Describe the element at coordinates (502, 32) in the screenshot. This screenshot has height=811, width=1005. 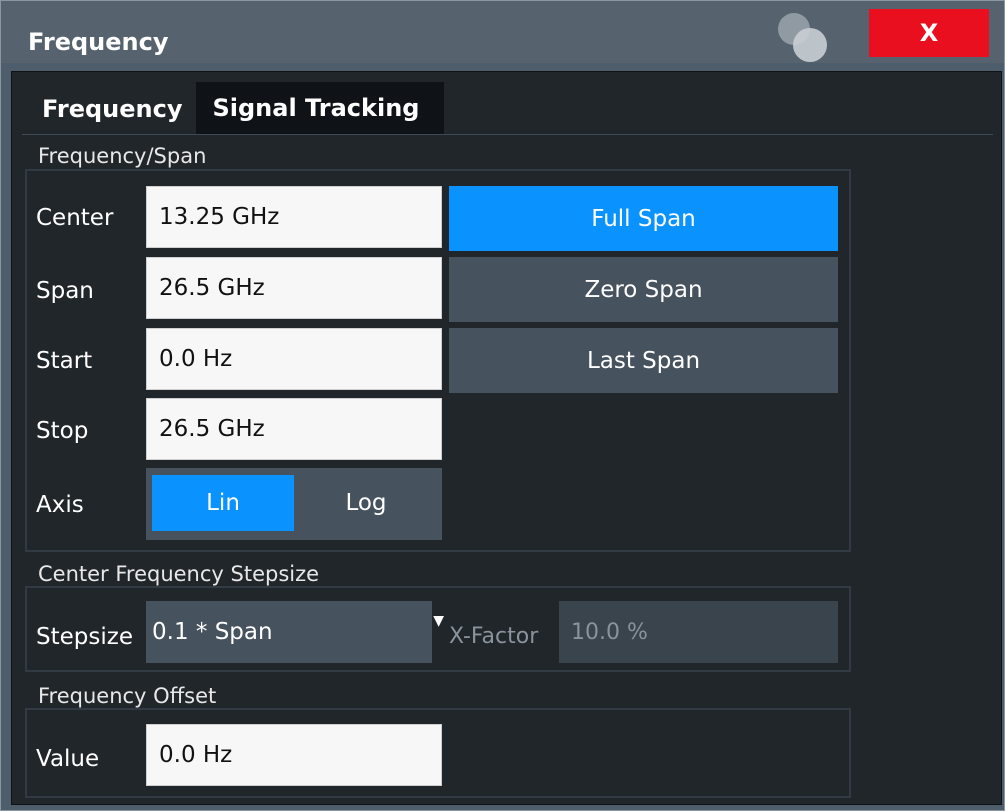
I see `title-bar: Frequency X` at that location.